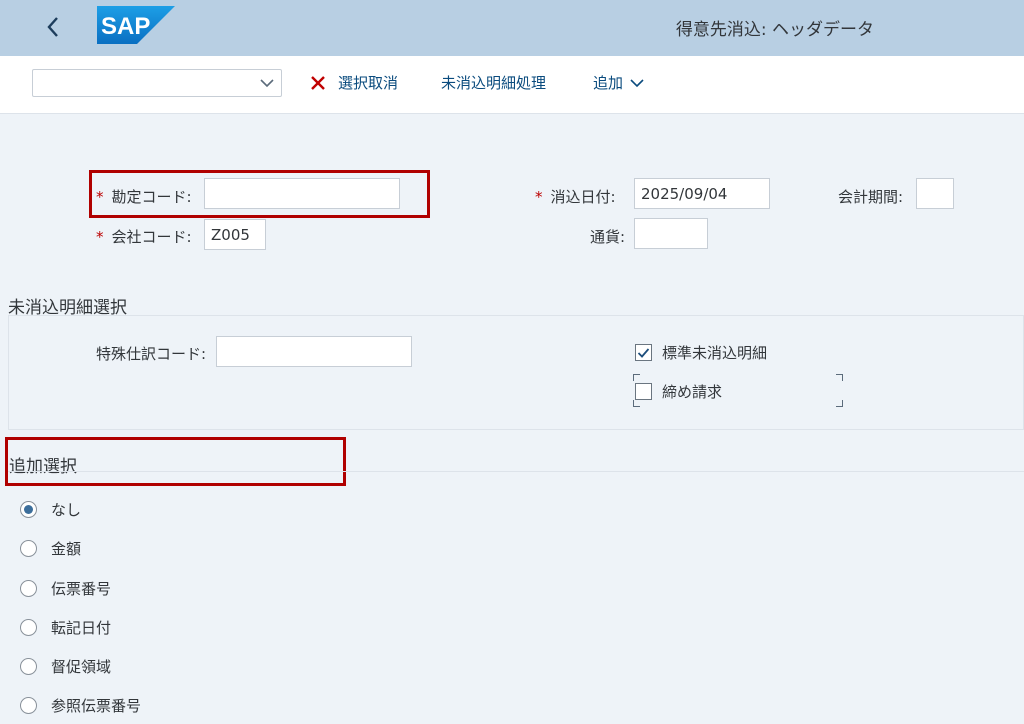 This screenshot has width=1024, height=724. Describe the element at coordinates (66, 510) in the screenshot. I see `radio-label: なし` at that location.